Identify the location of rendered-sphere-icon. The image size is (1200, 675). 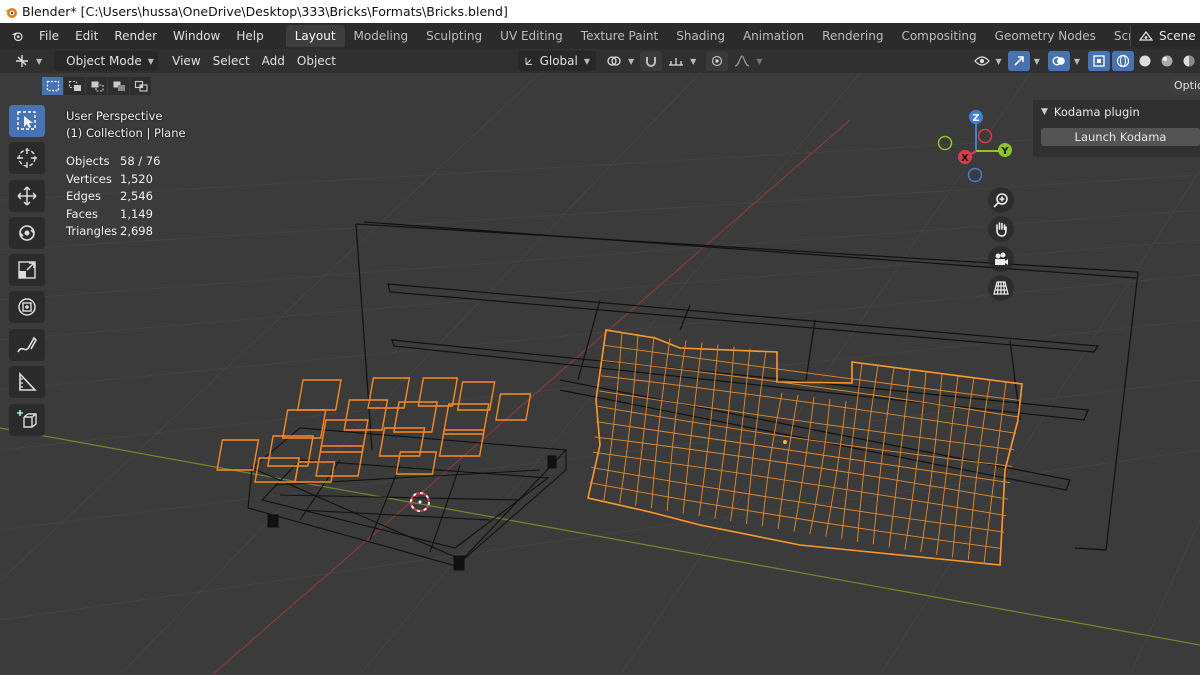
(1189, 61).